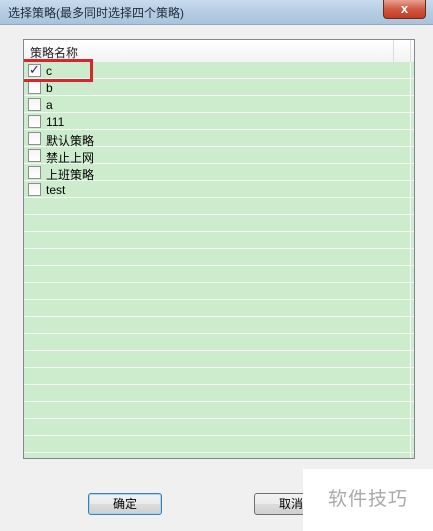 The image size is (433, 531). Describe the element at coordinates (216, 12) in the screenshot. I see `title-bar: 选择策略(最多同时选择四个策略) x` at that location.